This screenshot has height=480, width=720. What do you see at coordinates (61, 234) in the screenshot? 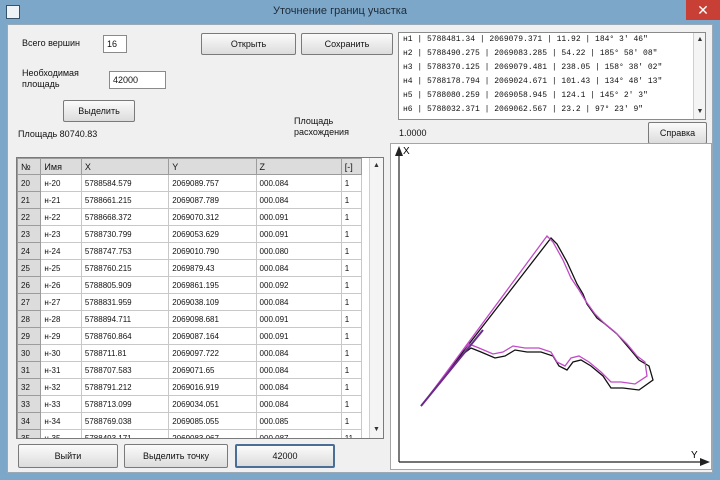
I see `table-cell: н-23` at bounding box center [61, 234].